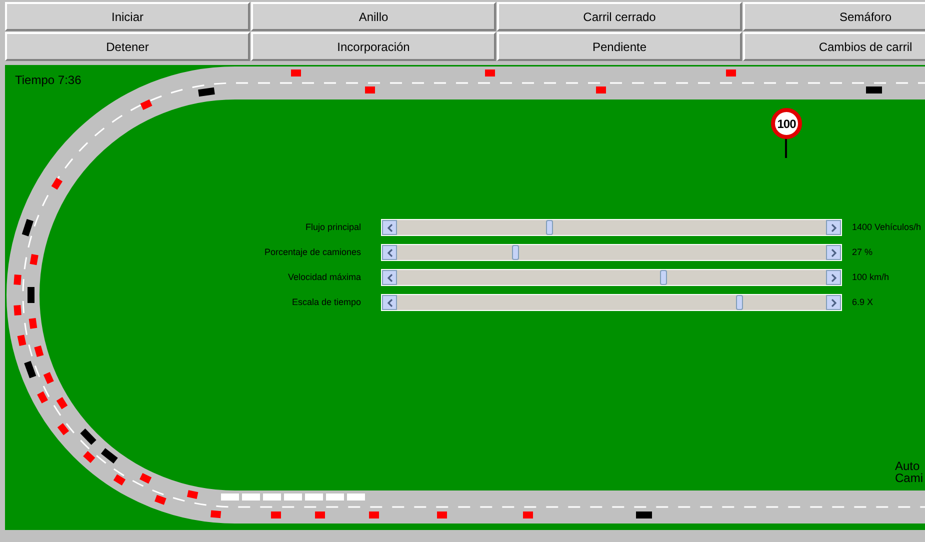 This screenshot has height=542, width=925. I want to click on toolbar-button: Anillo, so click(373, 16).